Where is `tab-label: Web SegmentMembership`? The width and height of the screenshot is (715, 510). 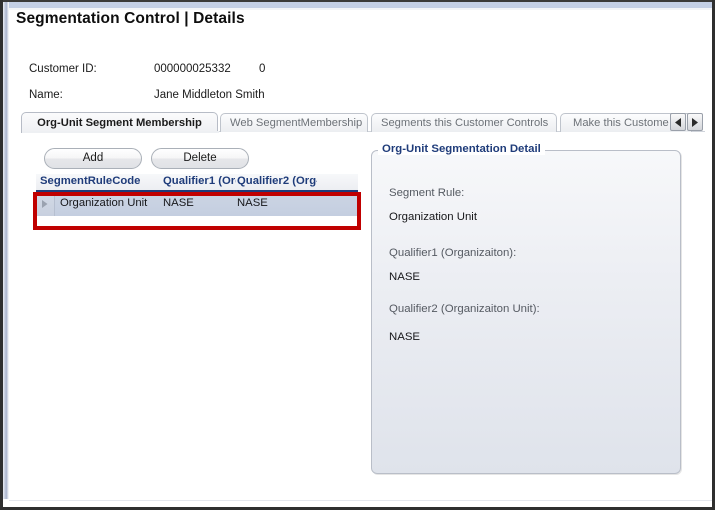
tab-label: Web SegmentMembership is located at coordinates (296, 123).